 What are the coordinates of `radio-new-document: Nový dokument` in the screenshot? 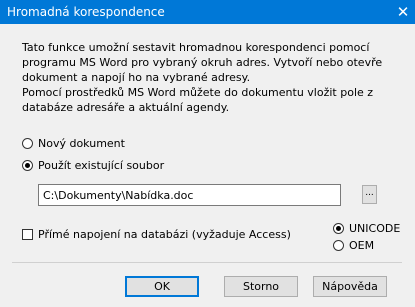 It's located at (73, 143).